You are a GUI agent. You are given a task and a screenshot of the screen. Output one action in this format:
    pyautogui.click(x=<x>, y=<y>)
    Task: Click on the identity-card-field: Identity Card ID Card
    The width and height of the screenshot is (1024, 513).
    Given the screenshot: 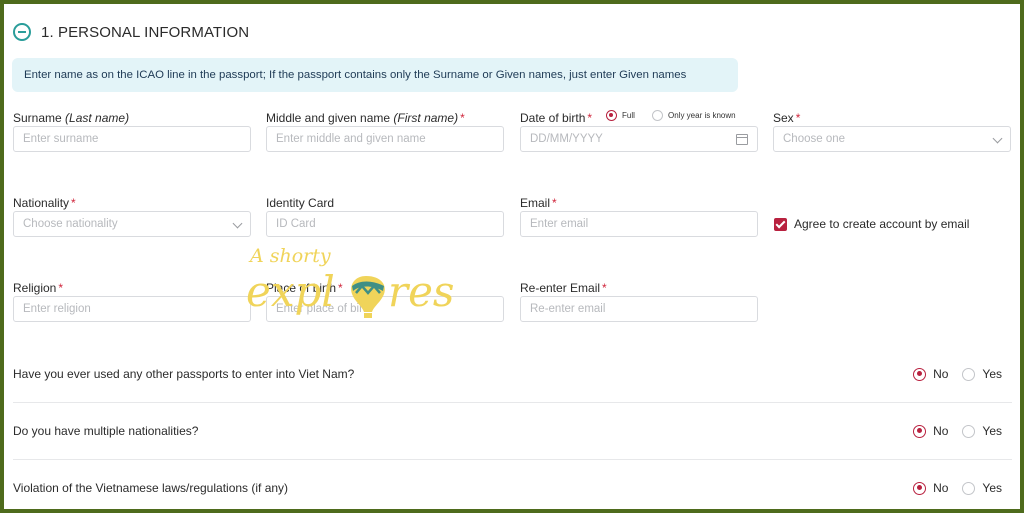 What is the action you would take?
    pyautogui.click(x=385, y=216)
    